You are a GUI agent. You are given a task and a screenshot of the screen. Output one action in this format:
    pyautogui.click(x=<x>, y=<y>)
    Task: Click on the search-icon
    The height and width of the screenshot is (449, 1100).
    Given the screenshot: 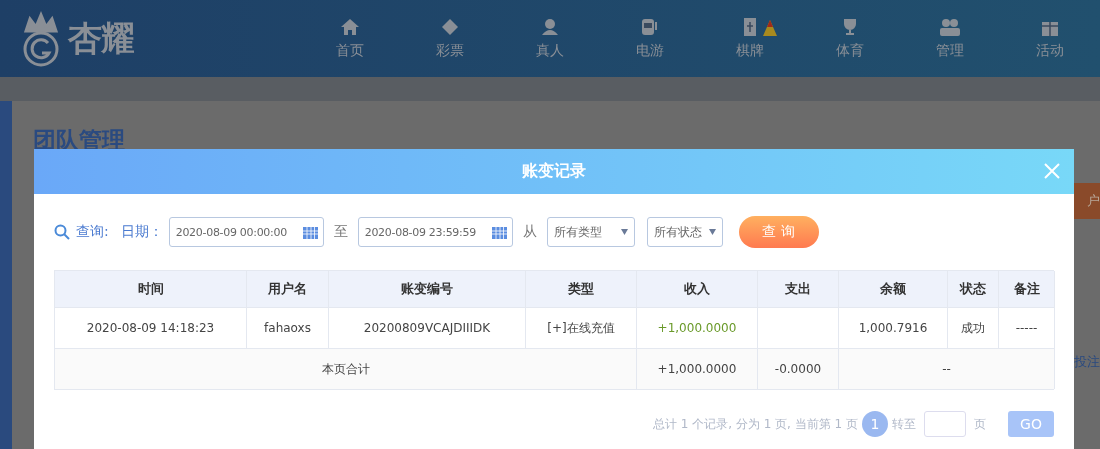 What is the action you would take?
    pyautogui.click(x=62, y=232)
    